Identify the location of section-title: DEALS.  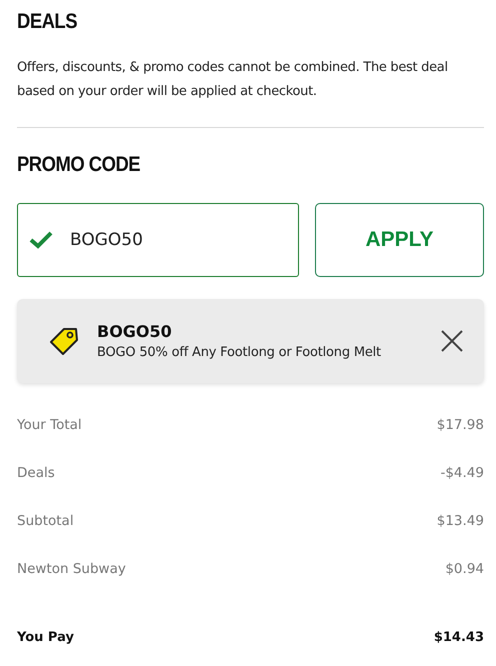
(47, 22).